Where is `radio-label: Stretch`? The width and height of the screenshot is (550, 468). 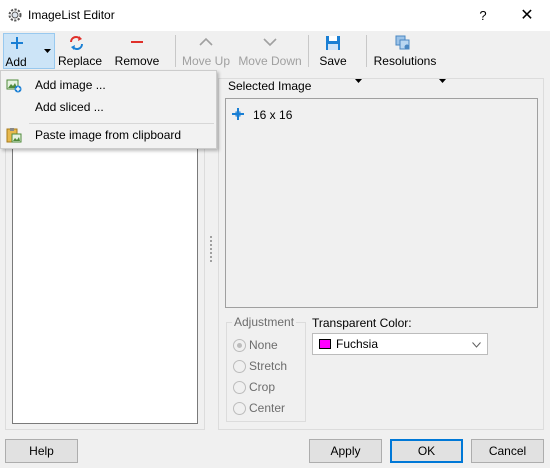 radio-label: Stretch is located at coordinates (268, 366).